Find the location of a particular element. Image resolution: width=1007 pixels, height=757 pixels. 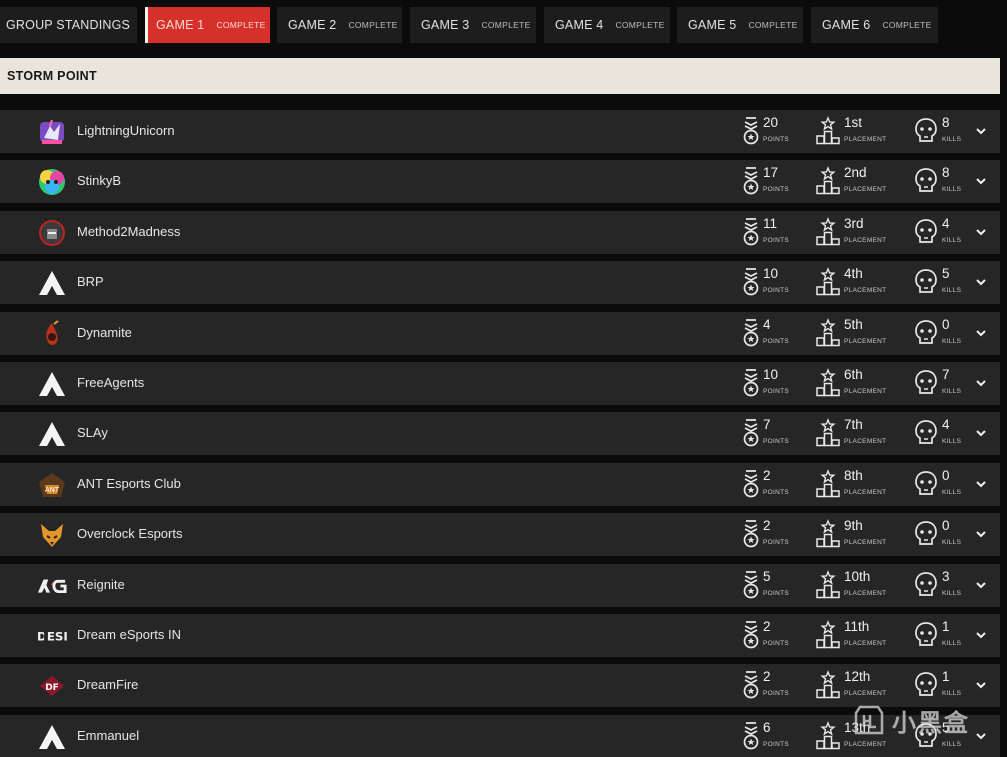

team-row: SLAy 7 POINTS 7th PLACEMENT 4 KILLS is located at coordinates (500, 434).